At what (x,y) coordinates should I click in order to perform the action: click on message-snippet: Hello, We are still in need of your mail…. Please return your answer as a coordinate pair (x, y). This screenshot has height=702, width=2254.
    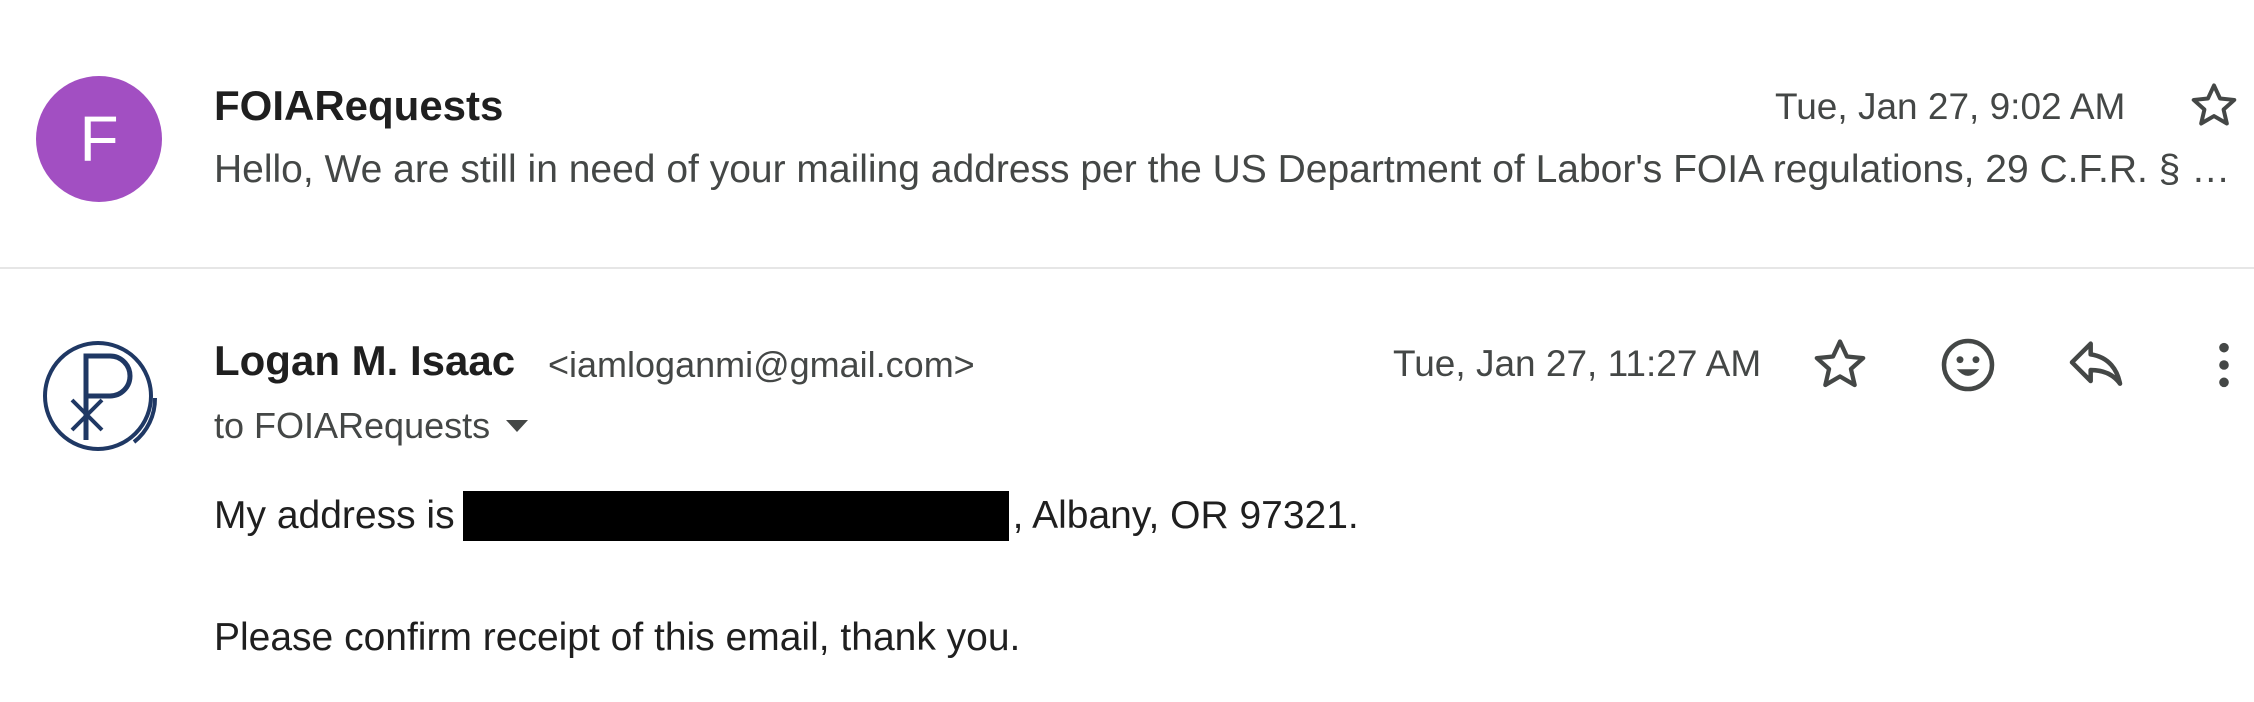
    Looking at the image, I should click on (1228, 169).